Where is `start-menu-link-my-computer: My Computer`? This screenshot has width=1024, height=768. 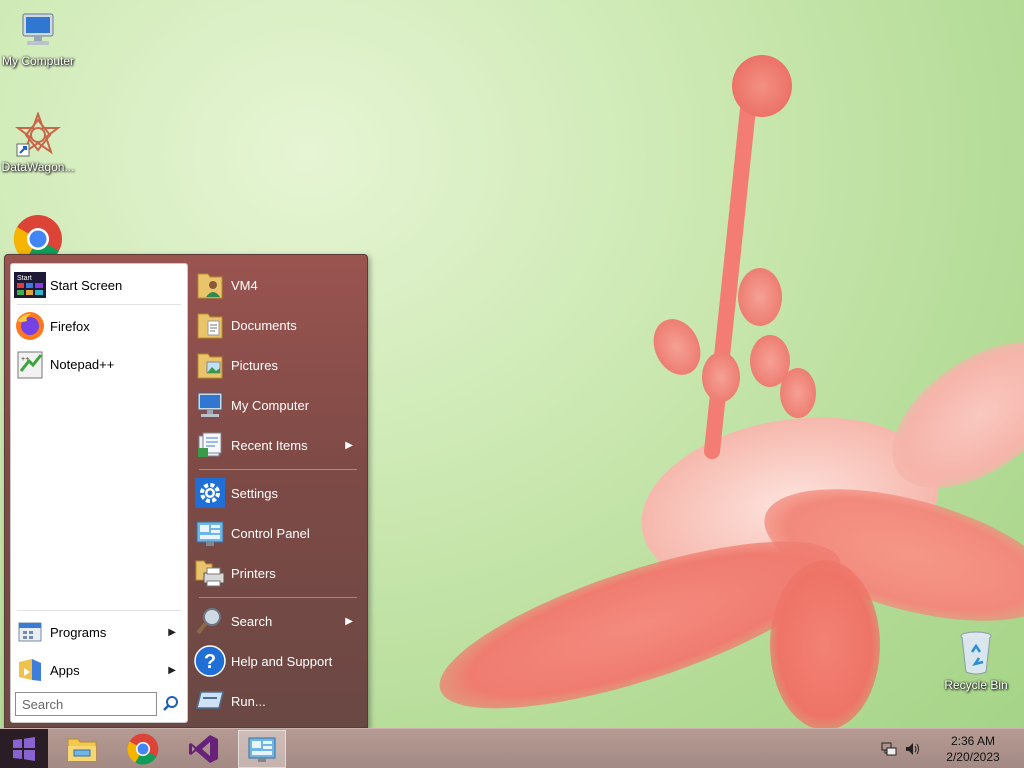
start-menu-link-my-computer: My Computer is located at coordinates (277, 405).